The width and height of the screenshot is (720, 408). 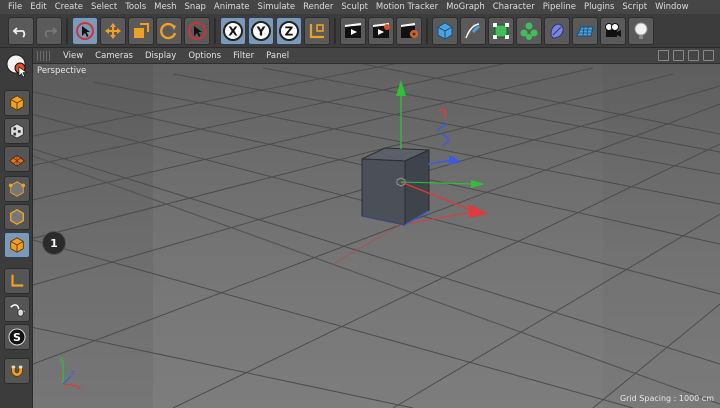 What do you see at coordinates (21, 31) in the screenshot?
I see `undo-button` at bounding box center [21, 31].